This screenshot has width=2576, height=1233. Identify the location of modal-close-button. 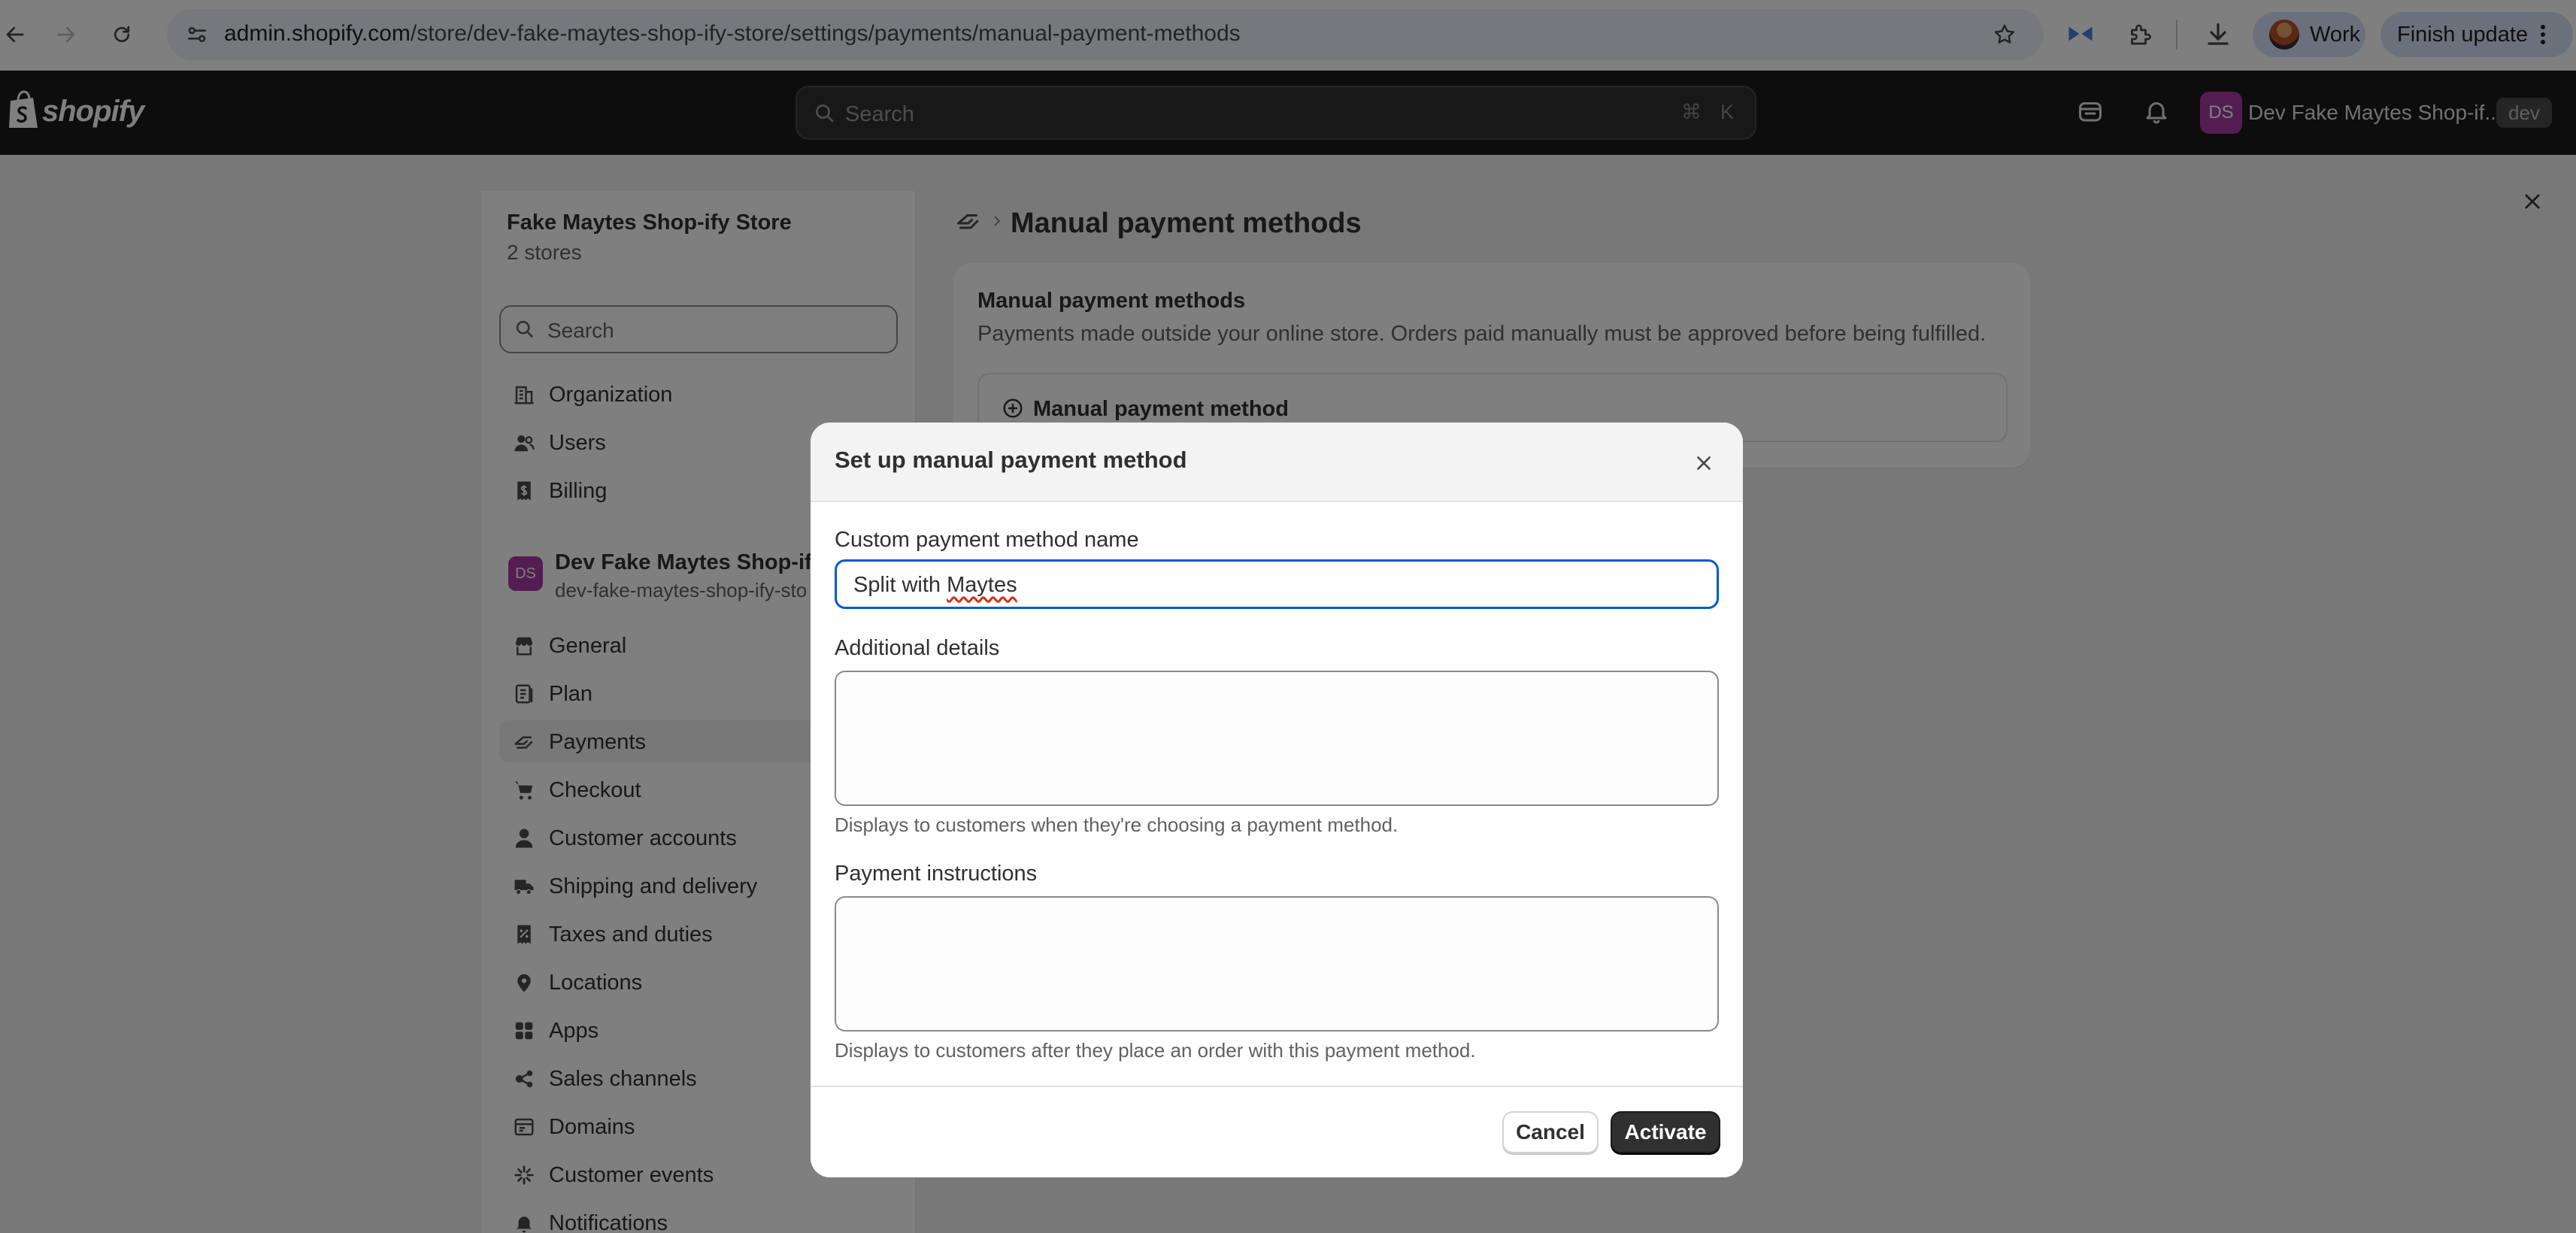
(1704, 463).